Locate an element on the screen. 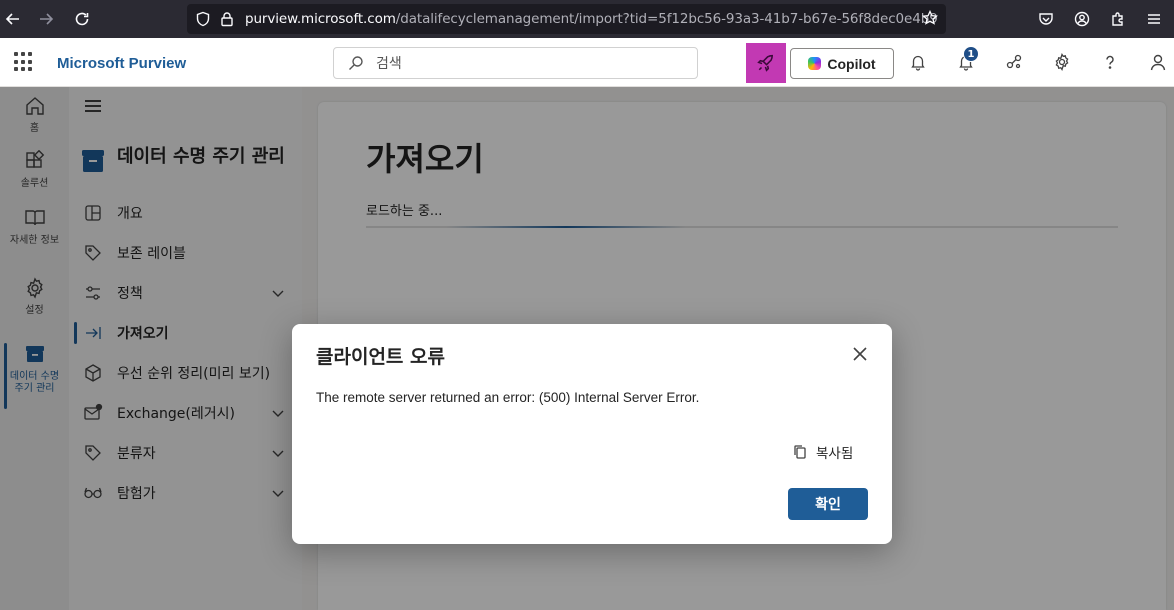 This screenshot has height=610, width=1174. profile-button is located at coordinates (1158, 62).